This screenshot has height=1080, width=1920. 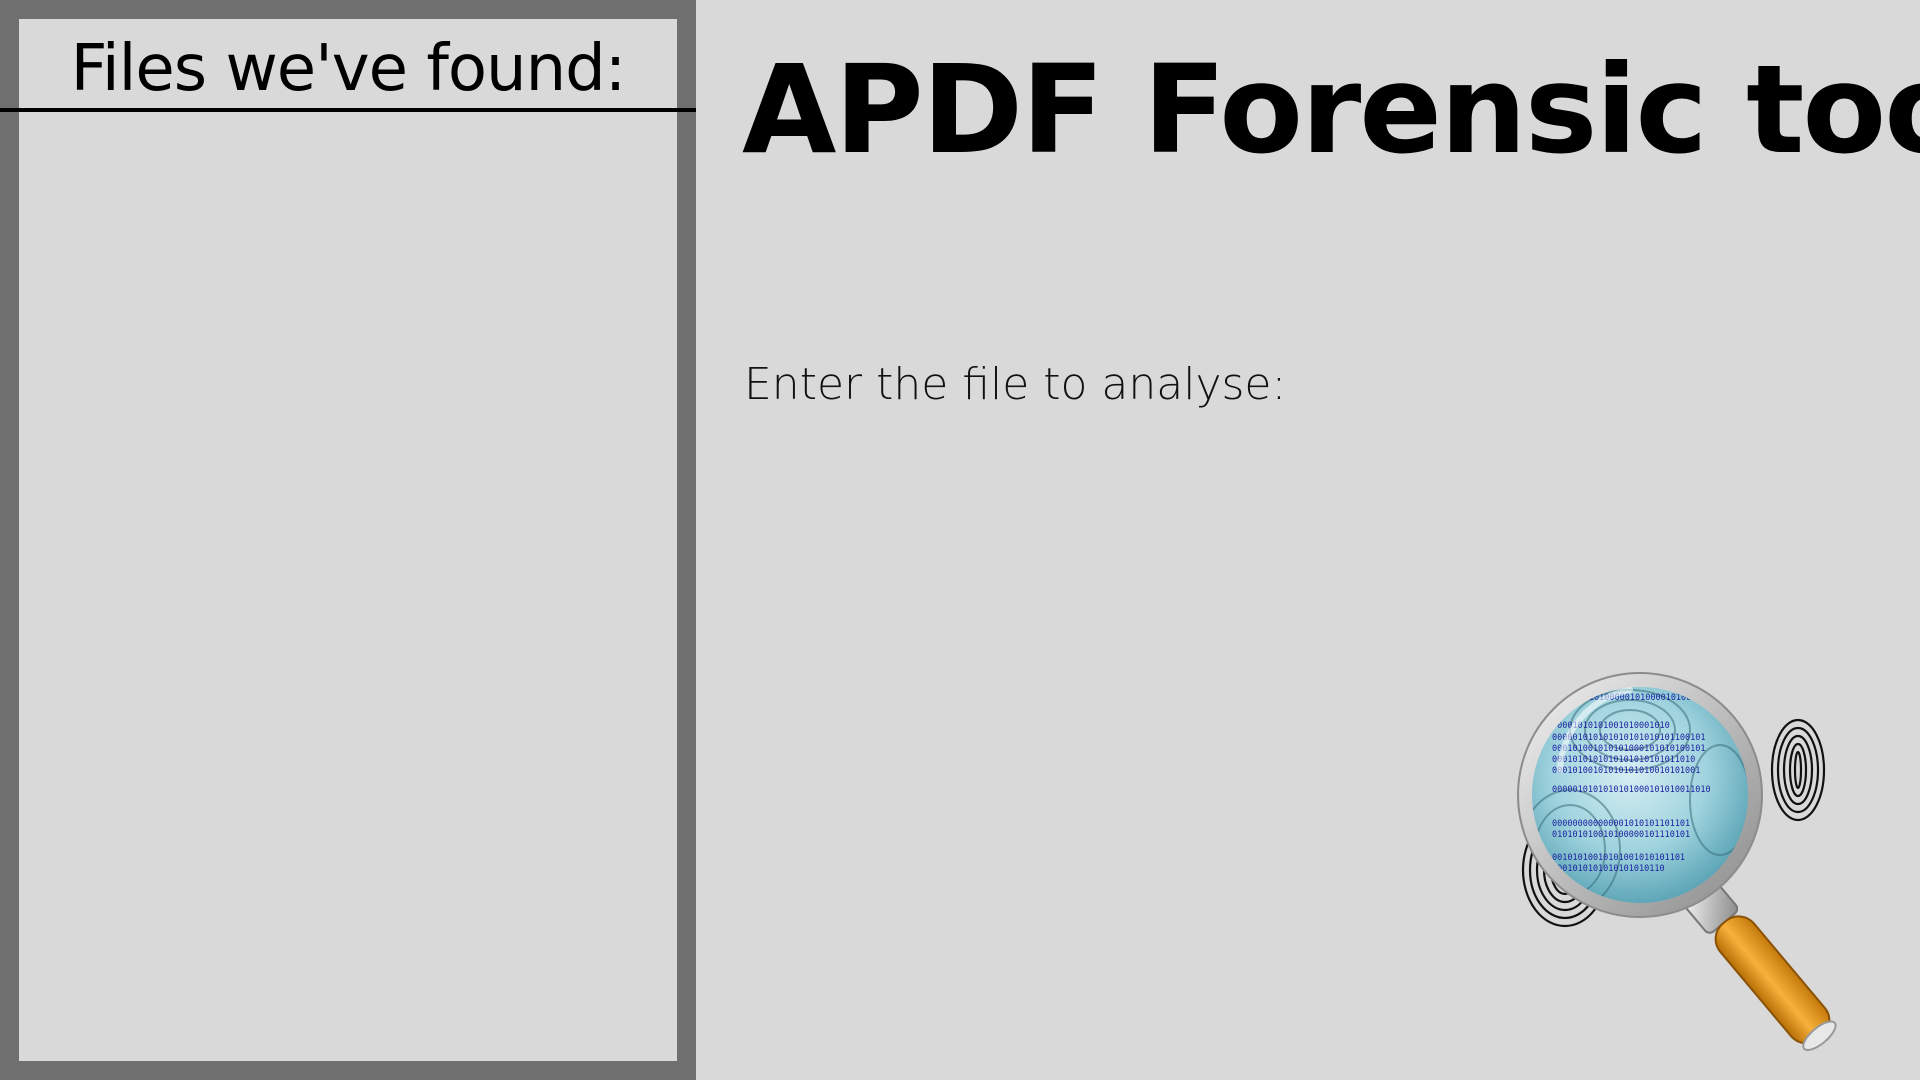 What do you see at coordinates (1760, 965) in the screenshot?
I see `magnifier-handle` at bounding box center [1760, 965].